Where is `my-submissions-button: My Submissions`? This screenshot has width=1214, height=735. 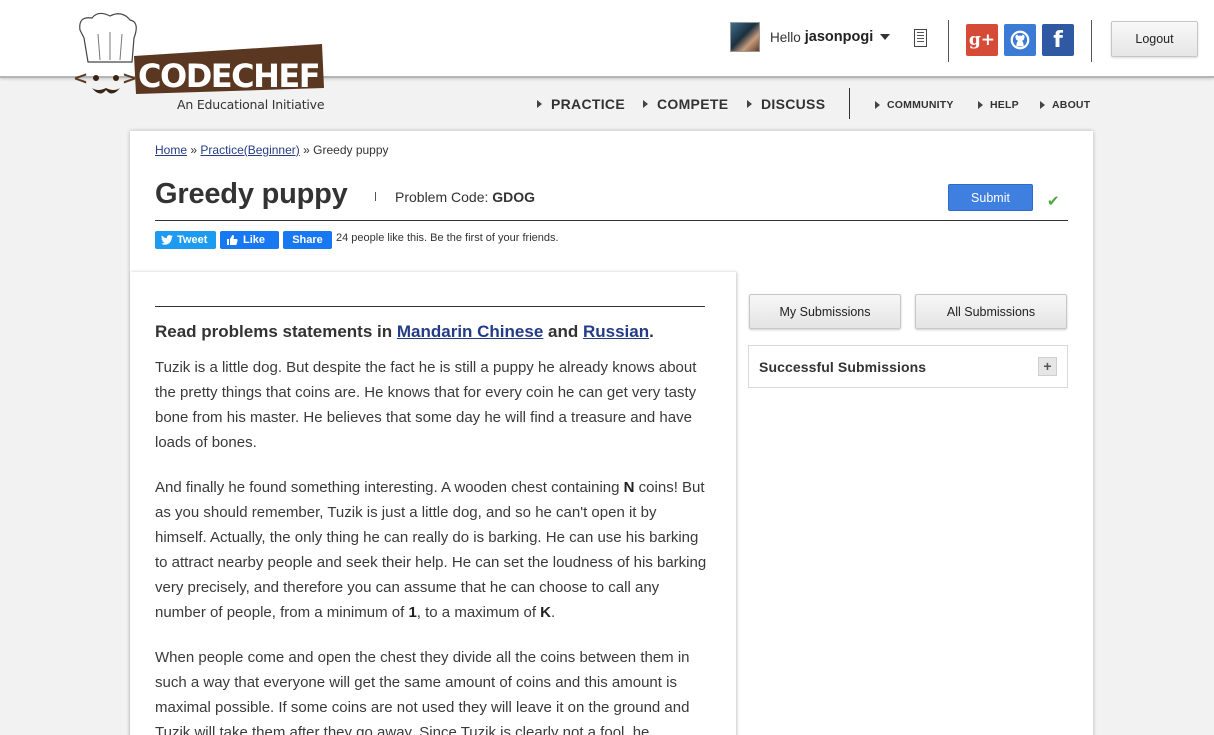 my-submissions-button: My Submissions is located at coordinates (825, 311).